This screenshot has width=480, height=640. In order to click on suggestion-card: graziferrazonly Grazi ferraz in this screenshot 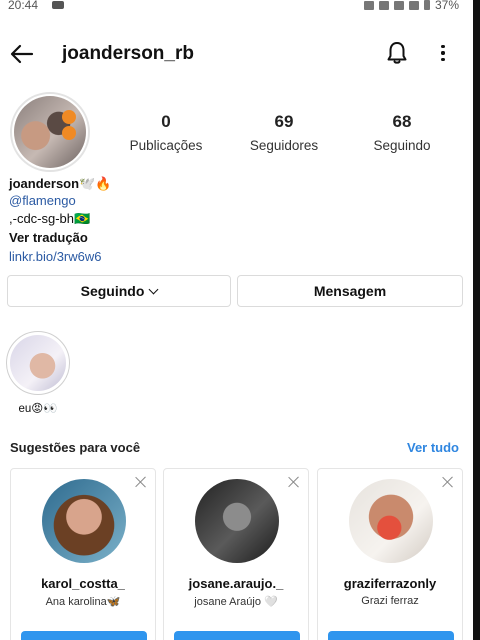, I will do `click(390, 554)`.